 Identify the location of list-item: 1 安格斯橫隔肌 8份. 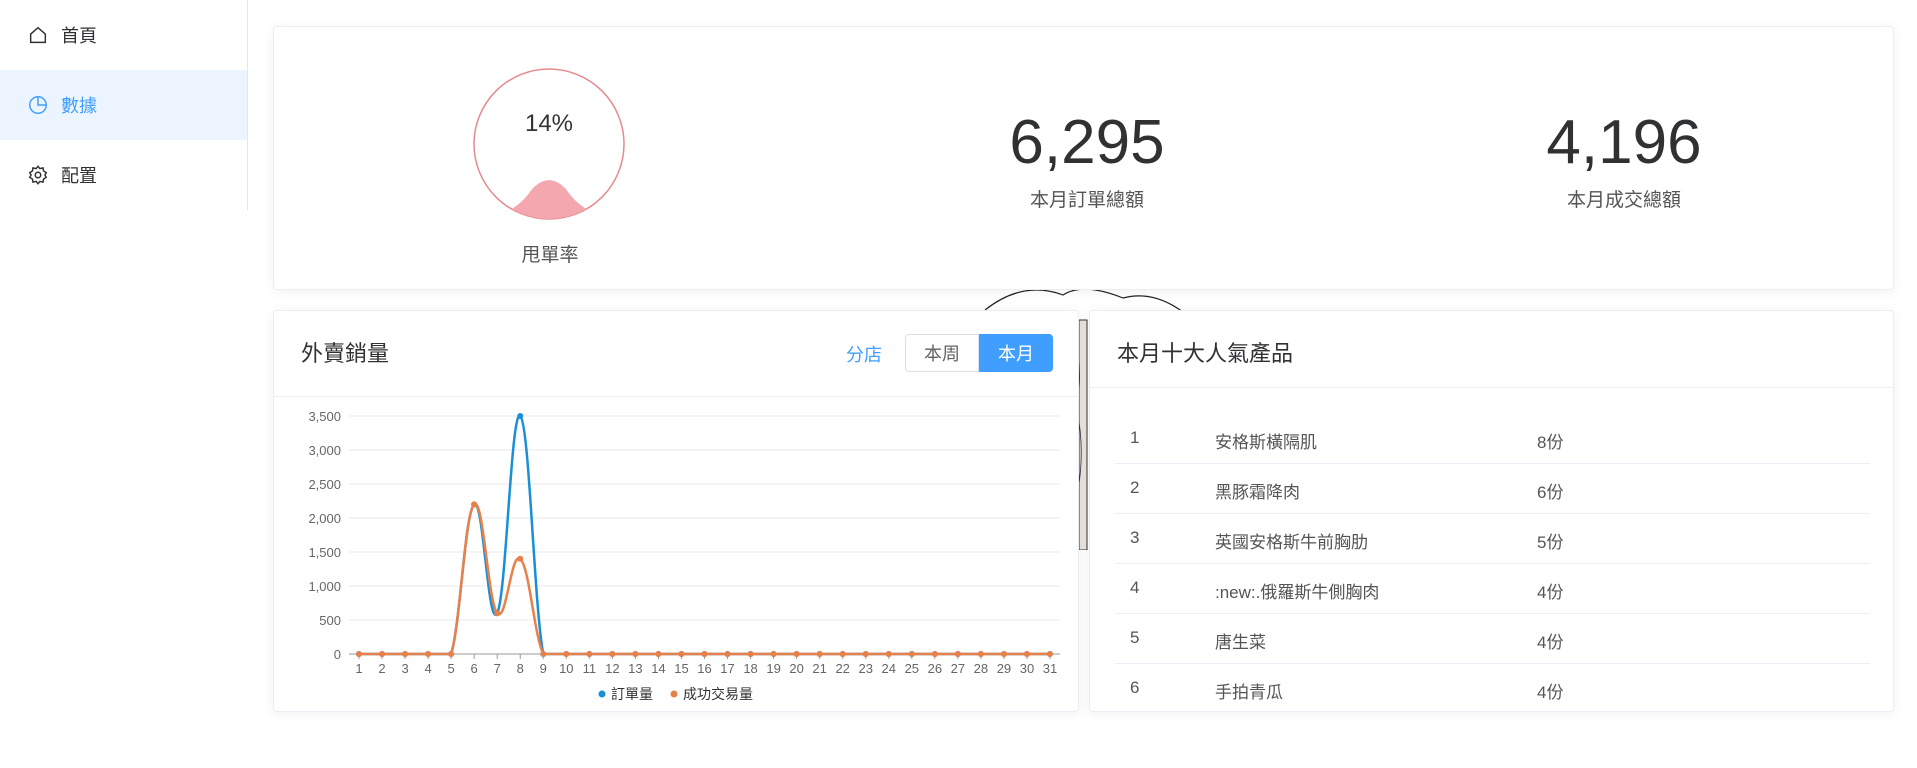
(1492, 438).